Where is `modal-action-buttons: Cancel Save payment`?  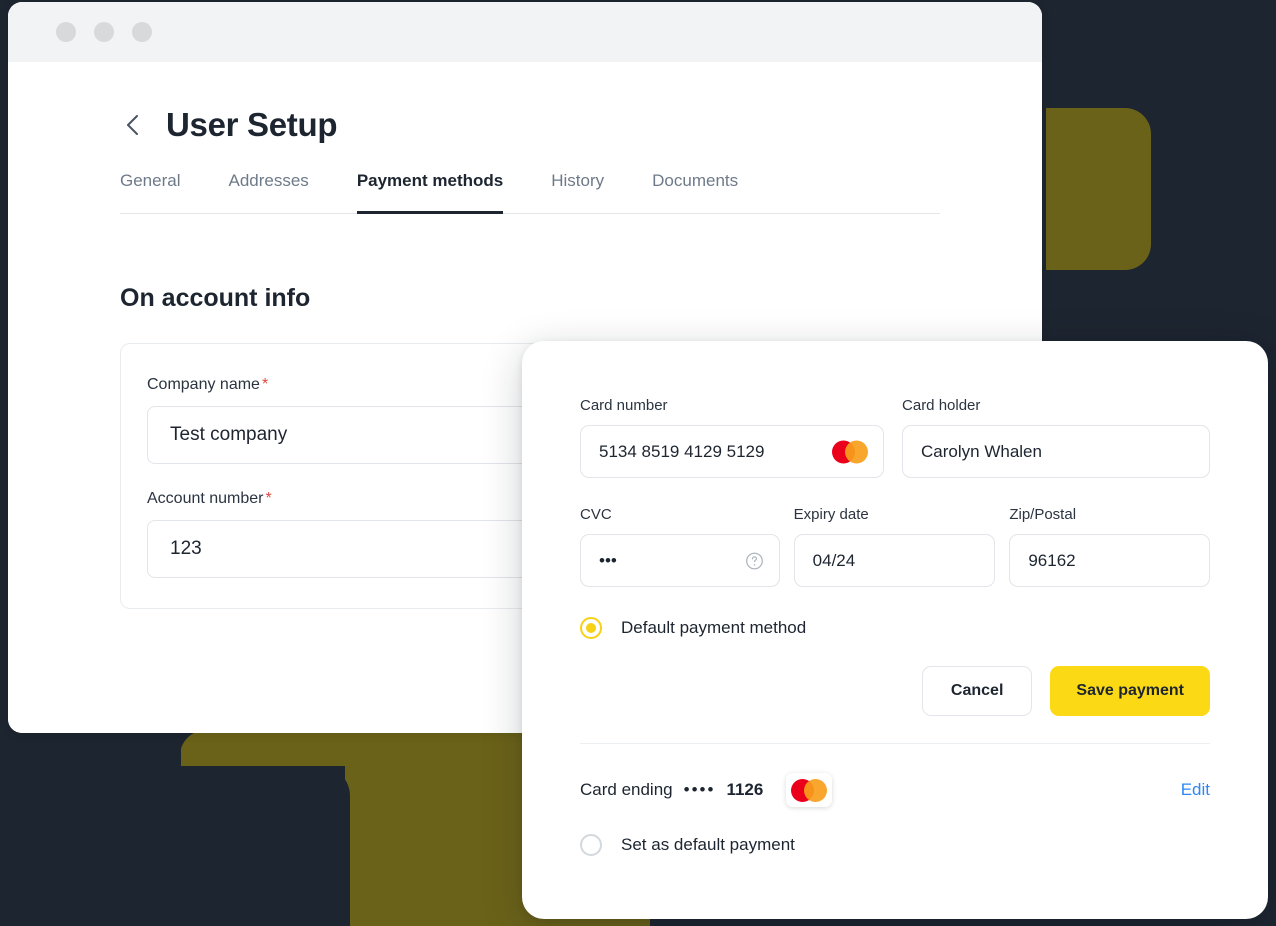
modal-action-buttons: Cancel Save payment is located at coordinates (895, 691).